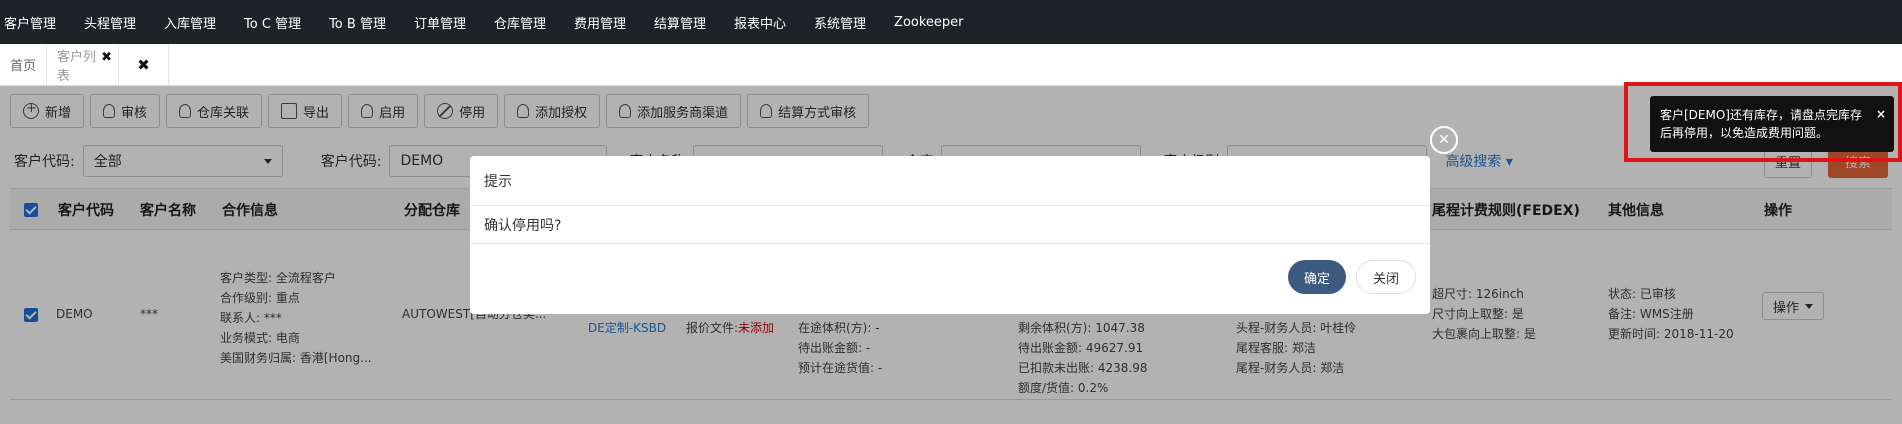  I want to click on tab-bar: 首页 客户列表 ✖ ✖, so click(951, 65).